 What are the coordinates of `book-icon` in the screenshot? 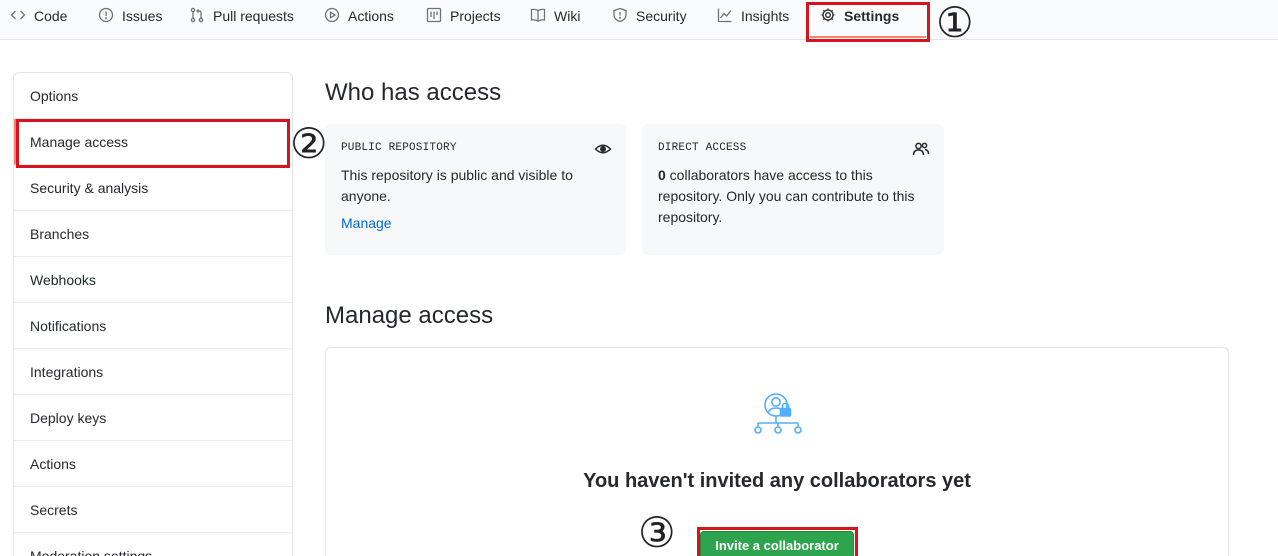 It's located at (542, 16).